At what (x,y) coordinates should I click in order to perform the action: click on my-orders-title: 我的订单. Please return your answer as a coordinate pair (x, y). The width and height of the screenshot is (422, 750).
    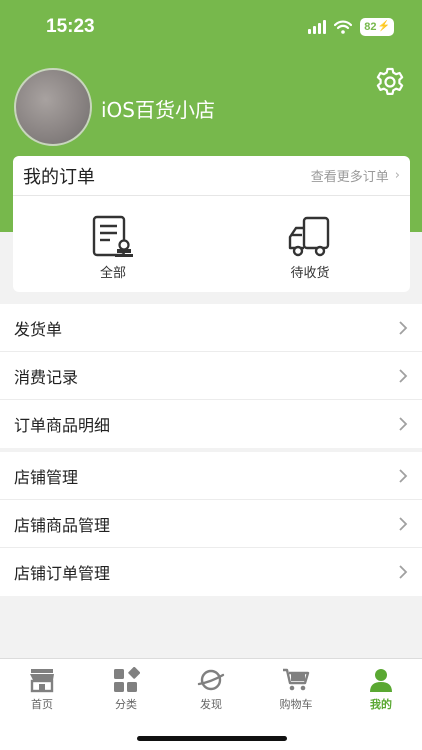
    Looking at the image, I should click on (59, 177).